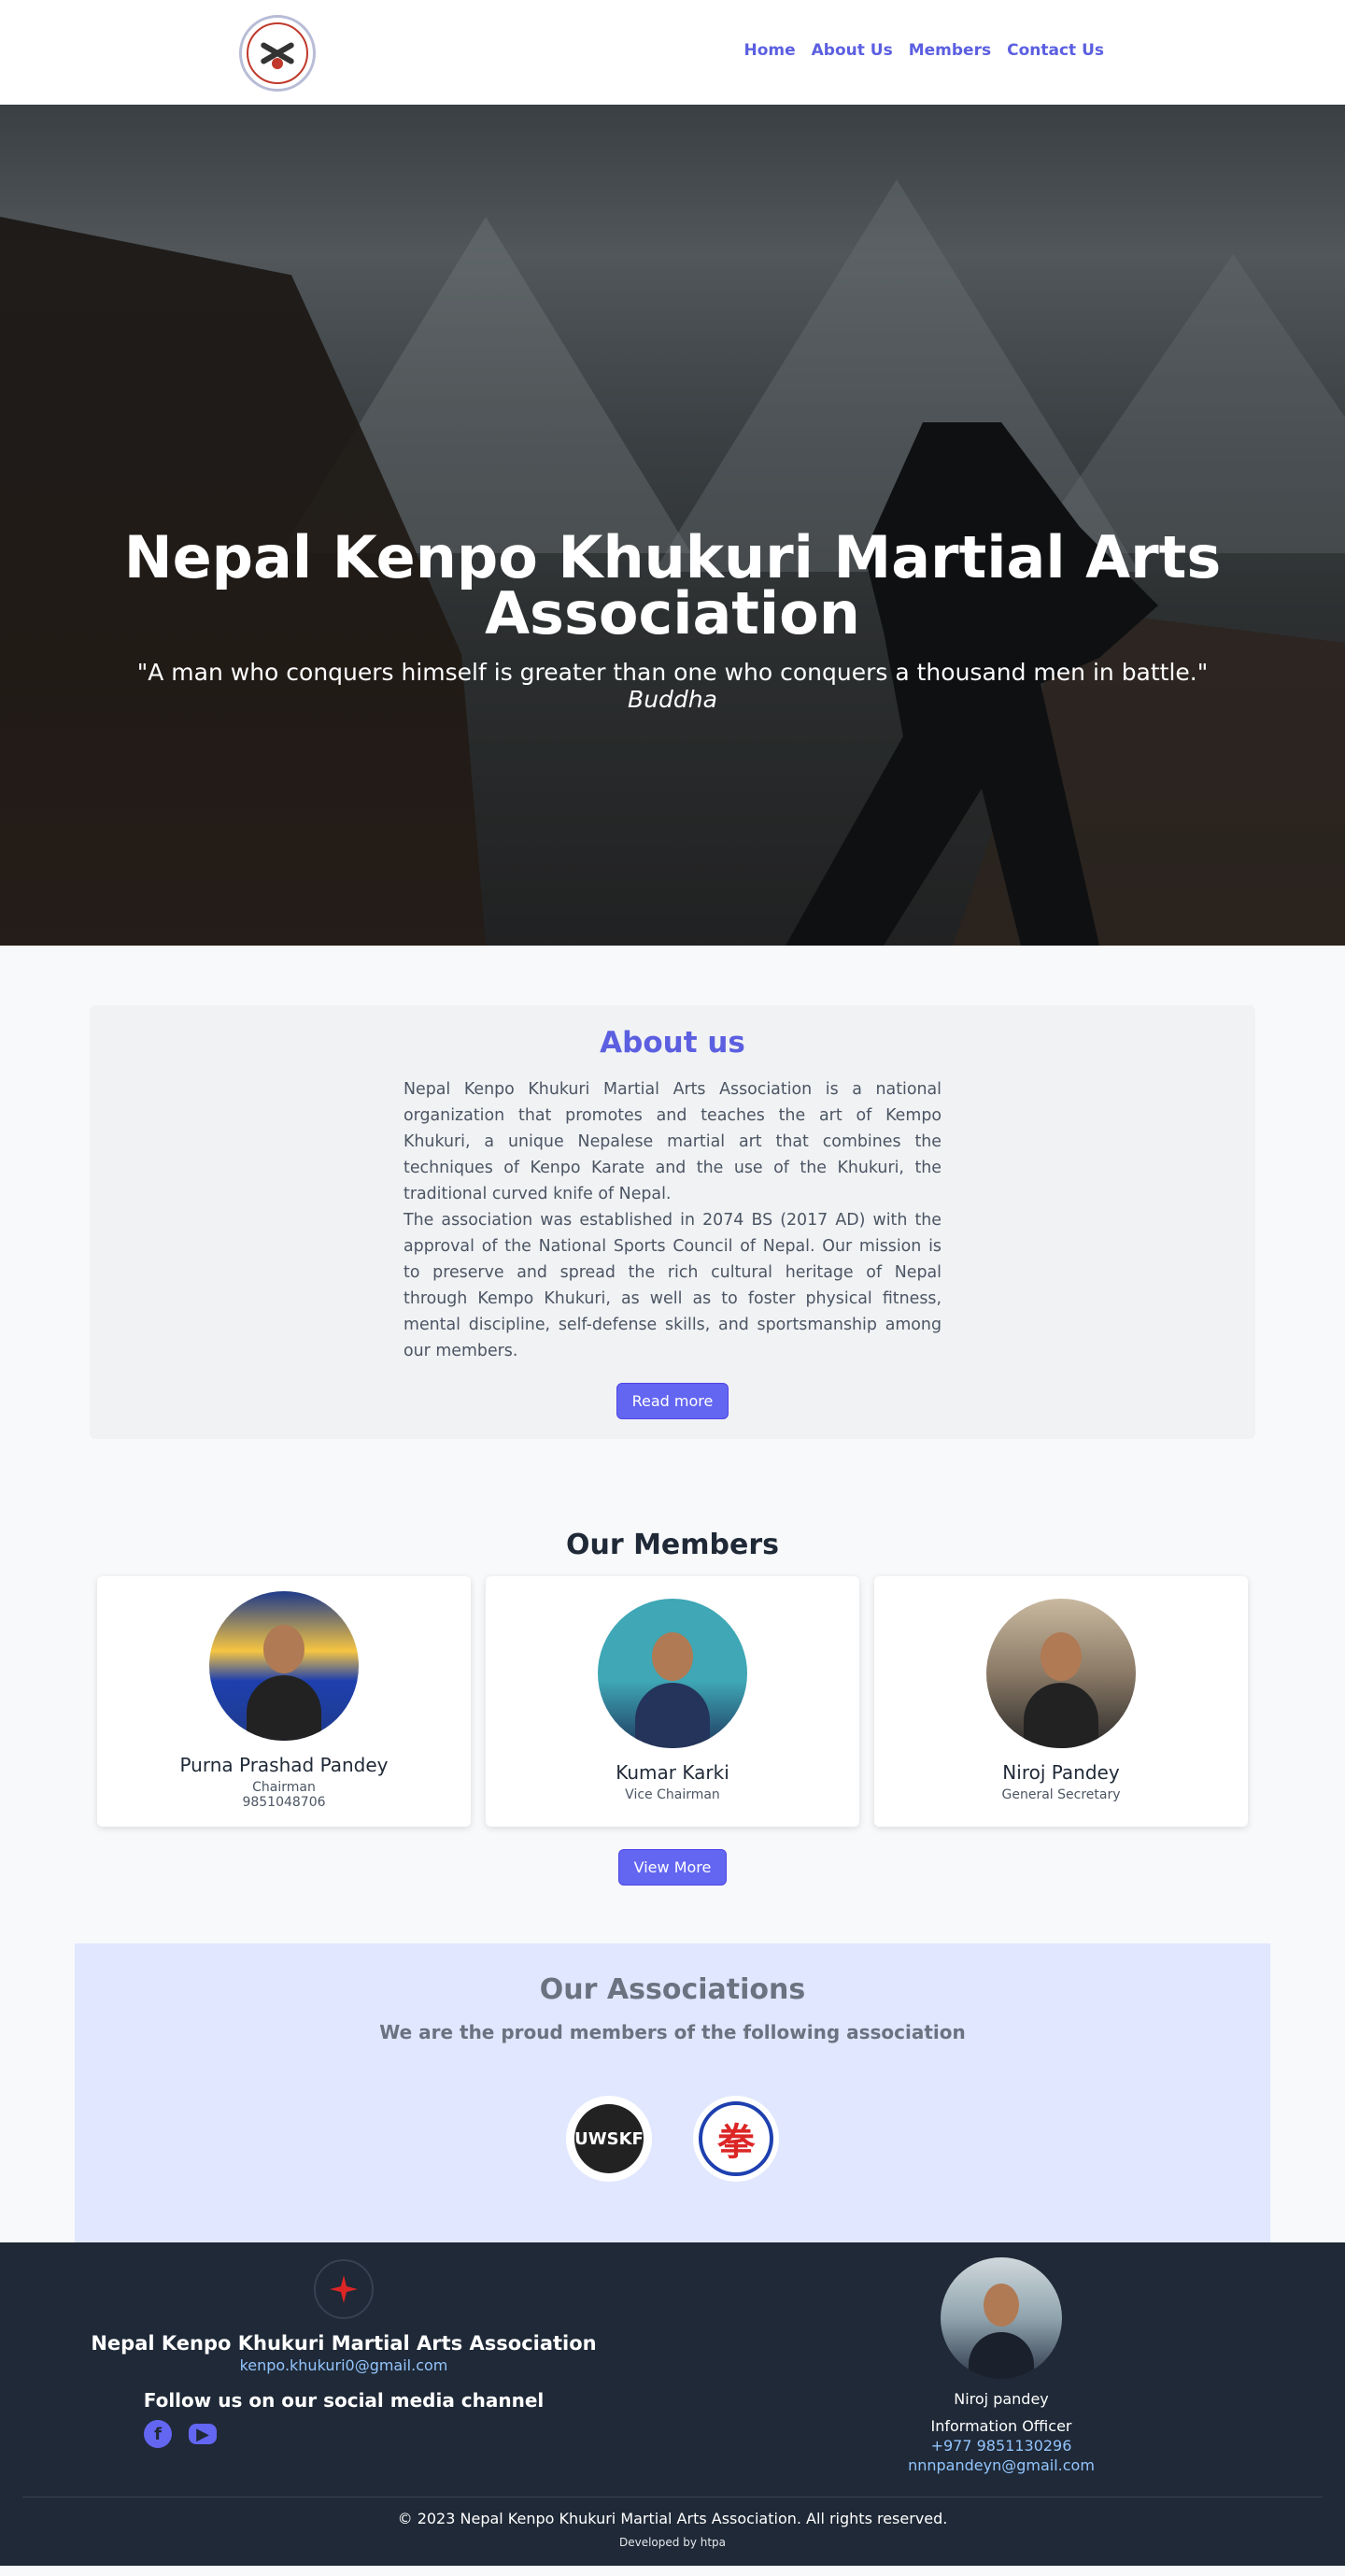  Describe the element at coordinates (1061, 1795) in the screenshot. I see `member-role: General Secretary` at that location.